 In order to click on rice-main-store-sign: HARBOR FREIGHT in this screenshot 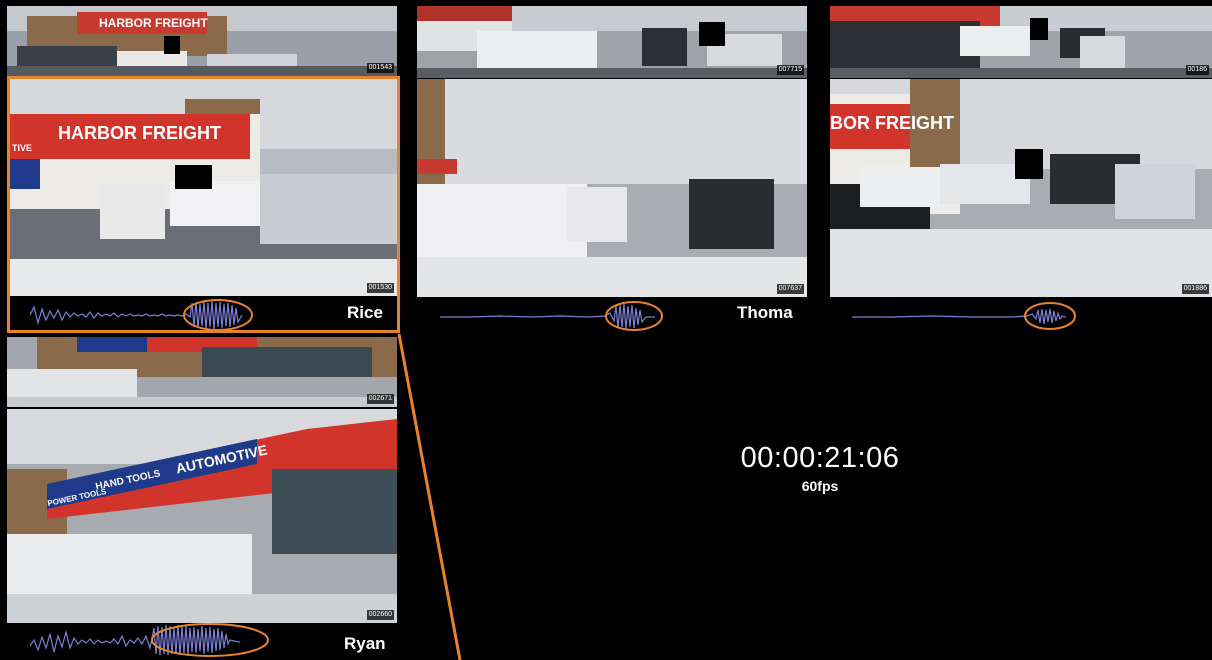, I will do `click(139, 133)`.